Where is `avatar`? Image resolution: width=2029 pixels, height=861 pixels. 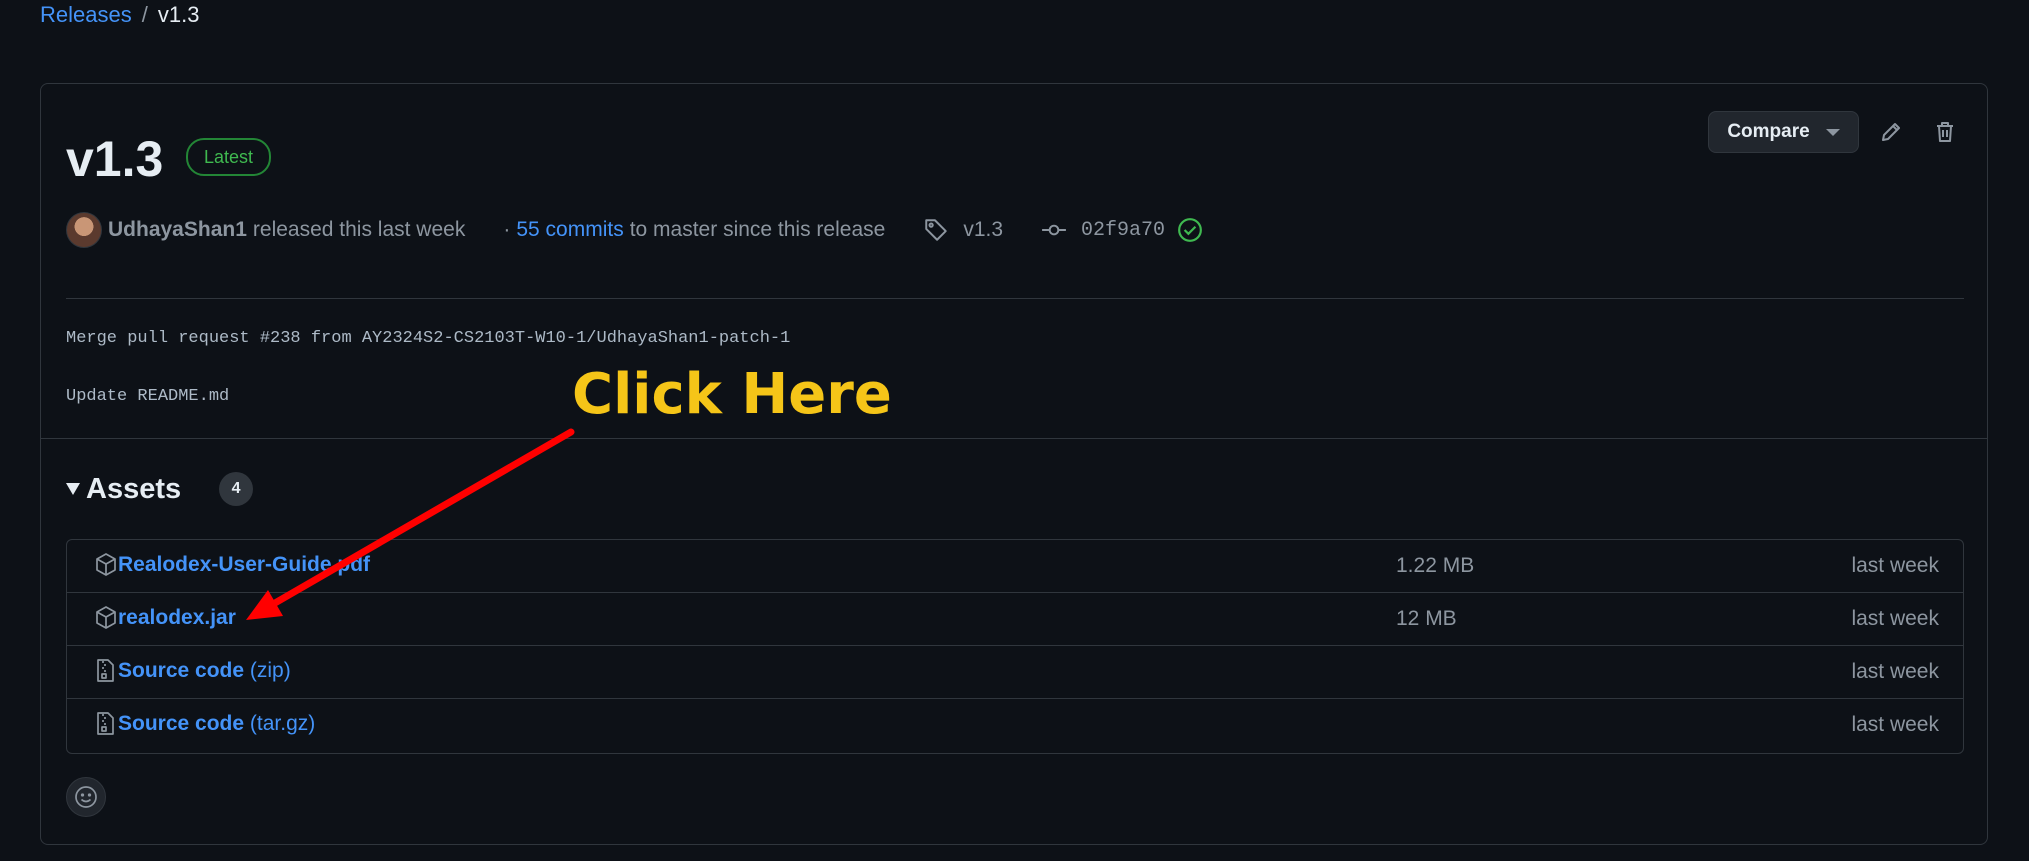 avatar is located at coordinates (84, 230).